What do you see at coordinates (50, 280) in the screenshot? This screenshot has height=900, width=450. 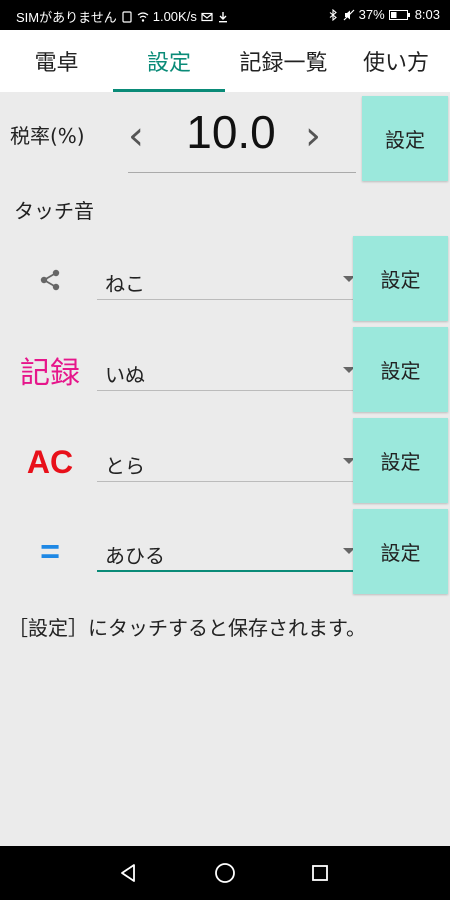 I see `share-icon` at bounding box center [50, 280].